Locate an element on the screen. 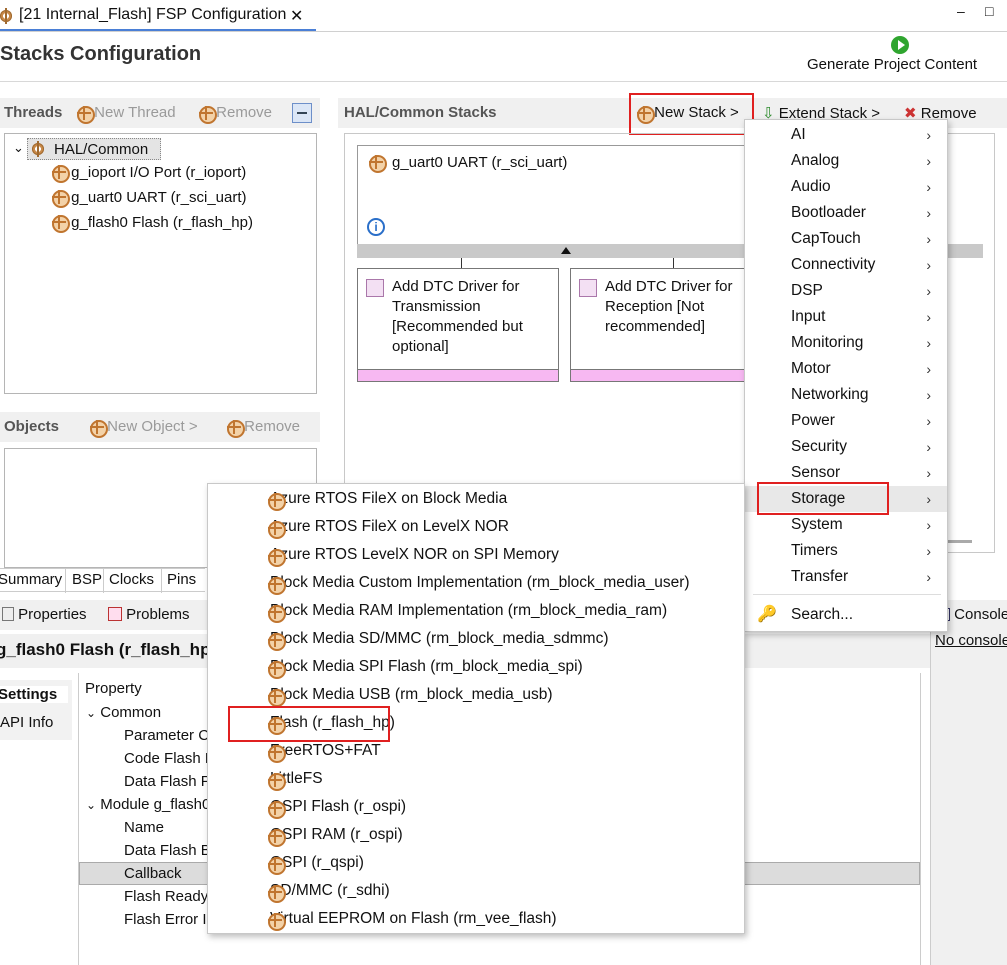 Image resolution: width=1007 pixels, height=965 pixels. menu-item-security: Security › is located at coordinates (846, 447).